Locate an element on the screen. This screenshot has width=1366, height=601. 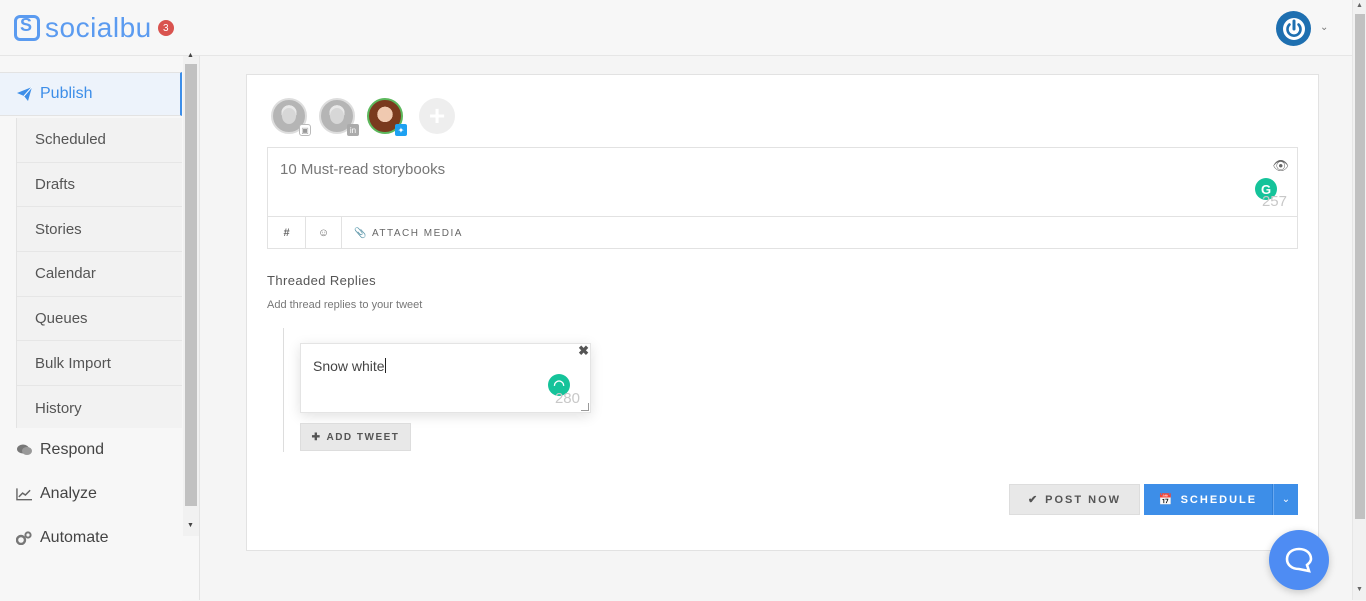
sidebar-scrollbar: ▲ ▼ is located at coordinates (191, 294).